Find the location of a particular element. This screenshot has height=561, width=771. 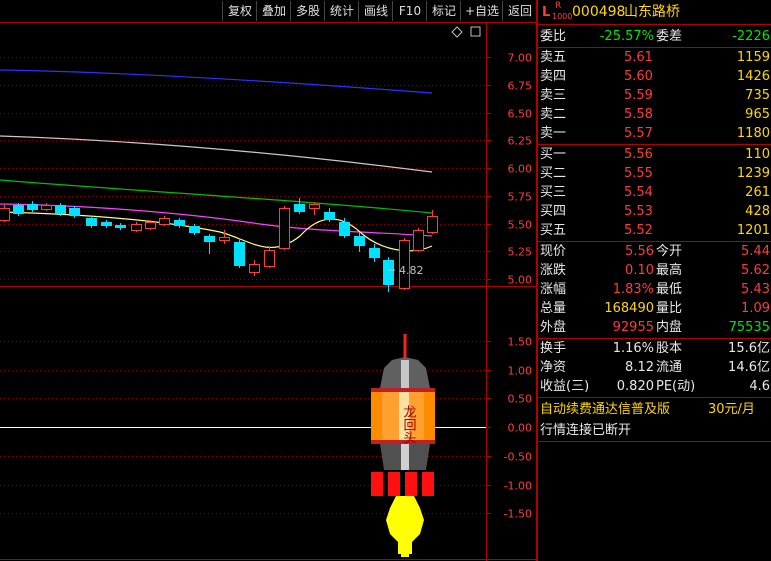

ask-volume: 735 is located at coordinates (757, 95).